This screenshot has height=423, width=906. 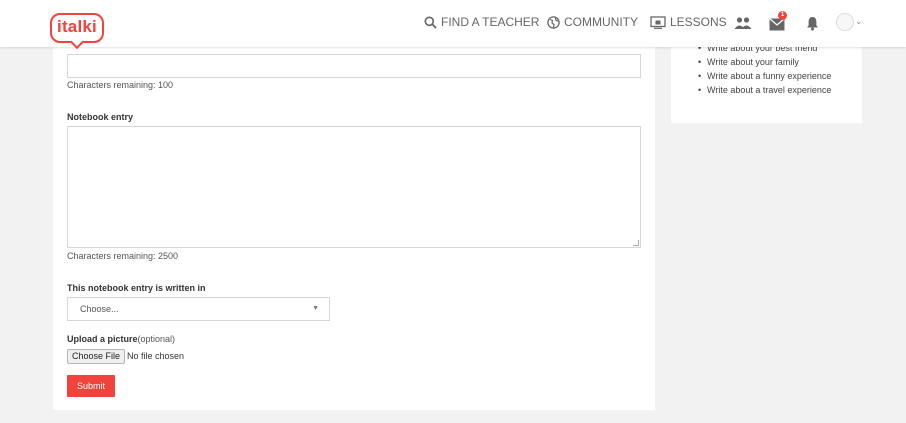 I want to click on list-item: Write about your family, so click(x=764, y=62).